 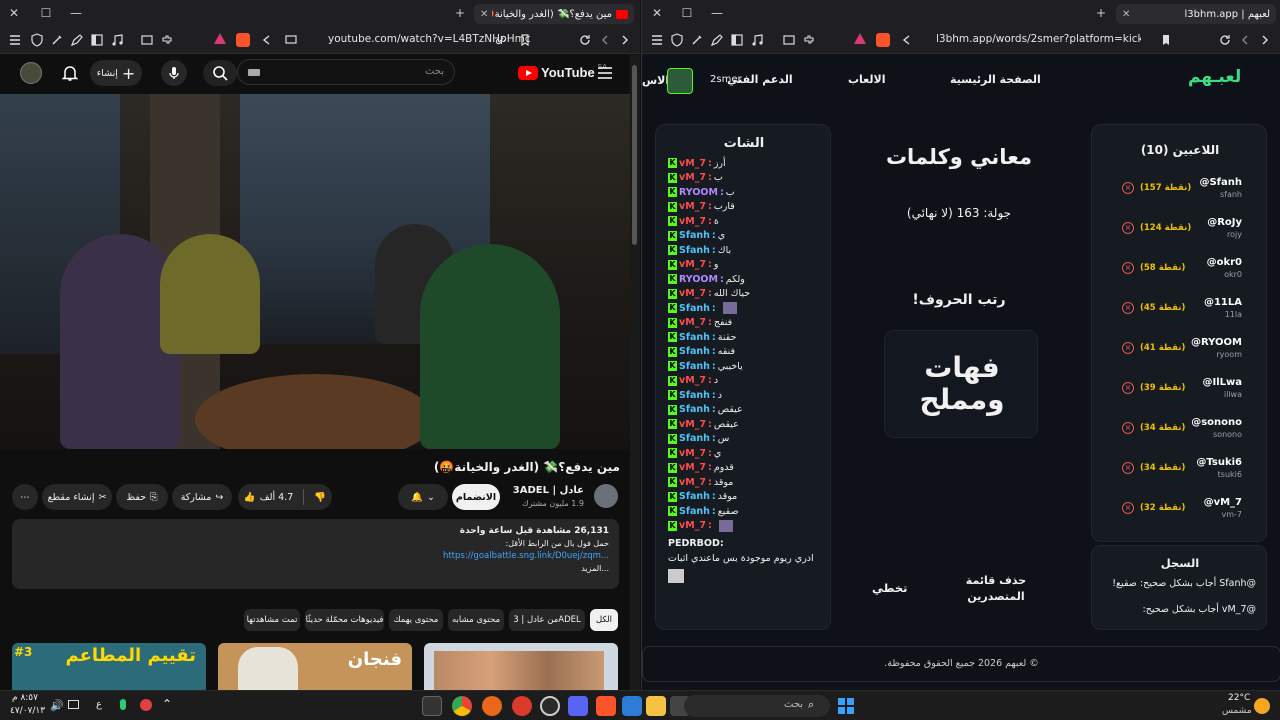 What do you see at coordinates (250, 497) in the screenshot?
I see `like-icon: 👍` at bounding box center [250, 497].